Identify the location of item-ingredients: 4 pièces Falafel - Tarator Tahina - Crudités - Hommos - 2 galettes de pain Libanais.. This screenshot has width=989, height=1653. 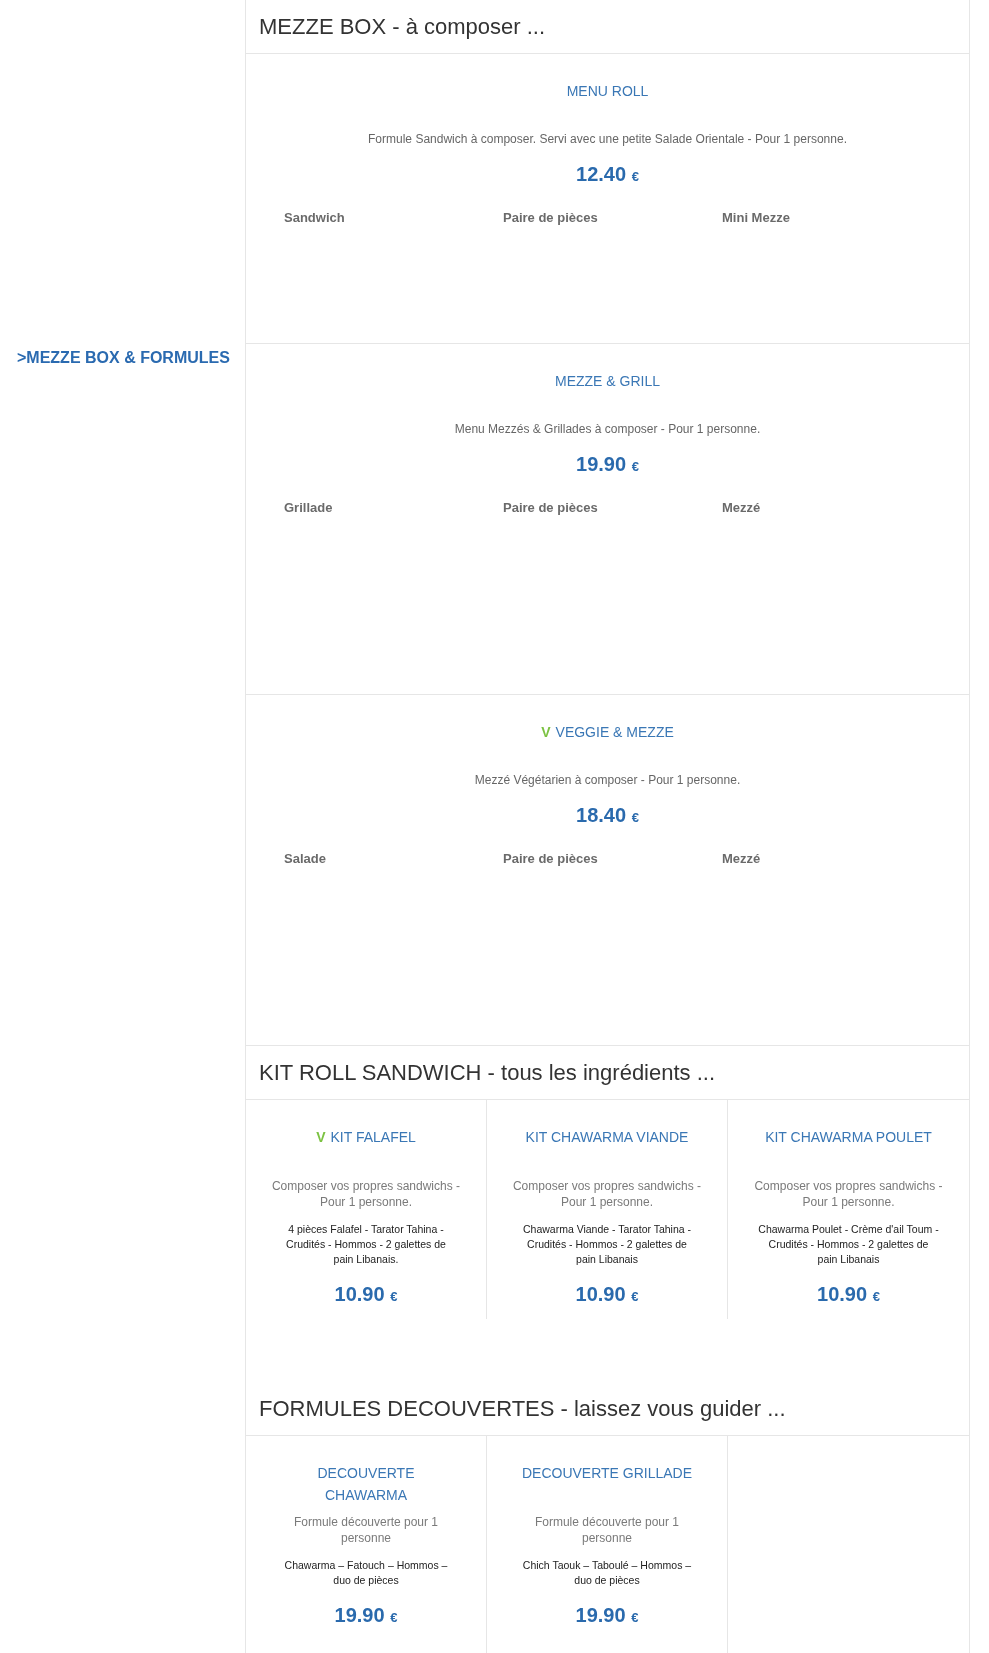
(366, 1244).